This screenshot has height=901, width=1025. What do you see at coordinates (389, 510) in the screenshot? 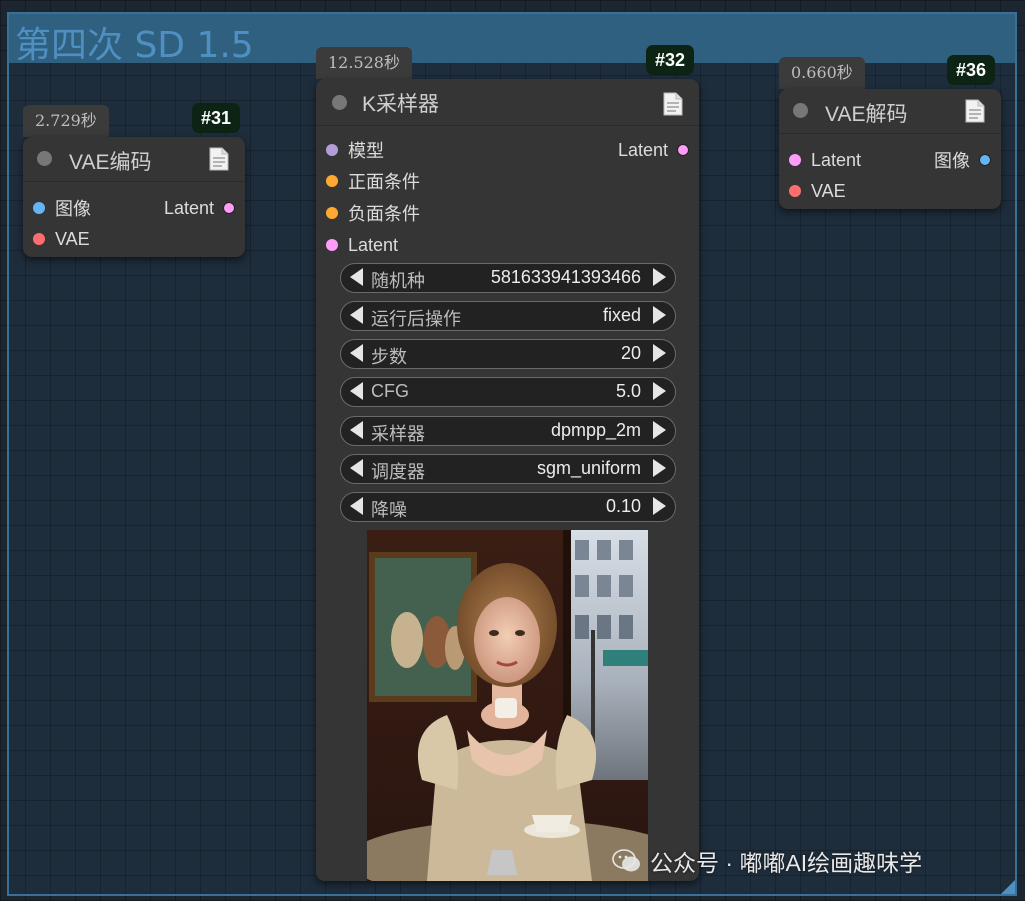
I see `widget-label: 降噪` at bounding box center [389, 510].